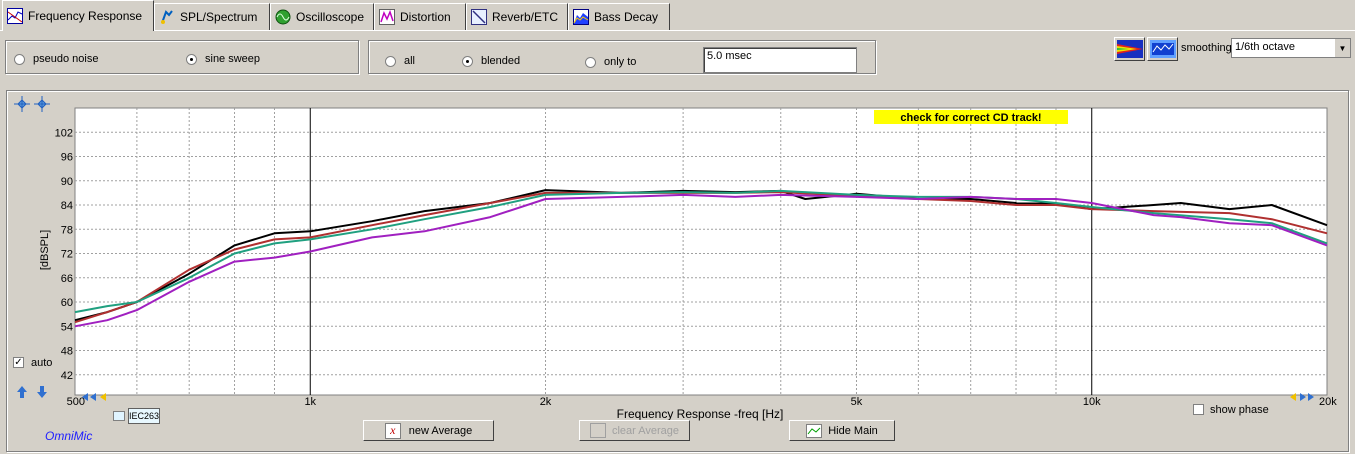 This screenshot has width=1355, height=454. What do you see at coordinates (15, 16) in the screenshot?
I see `frequency-response-icon` at bounding box center [15, 16].